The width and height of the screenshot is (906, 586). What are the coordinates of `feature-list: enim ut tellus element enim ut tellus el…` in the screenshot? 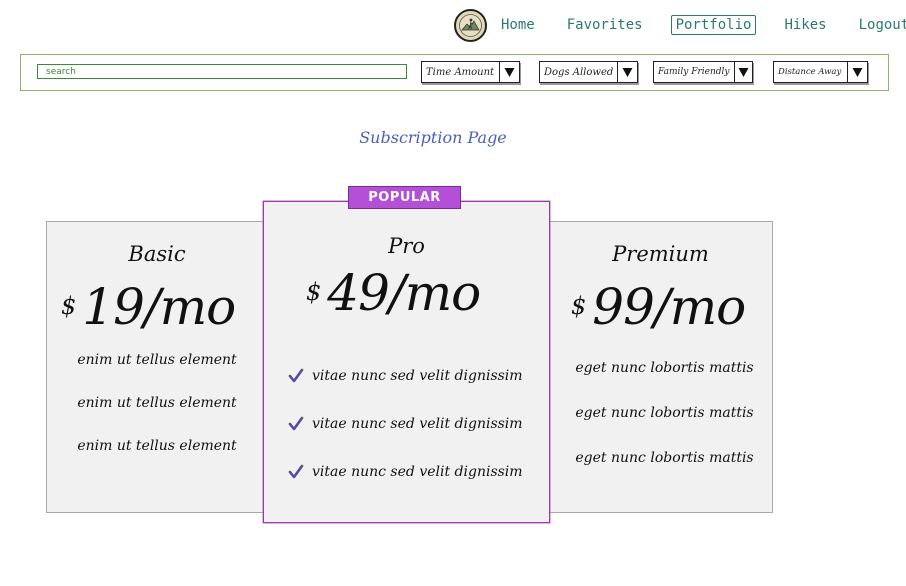 It's located at (157, 416).